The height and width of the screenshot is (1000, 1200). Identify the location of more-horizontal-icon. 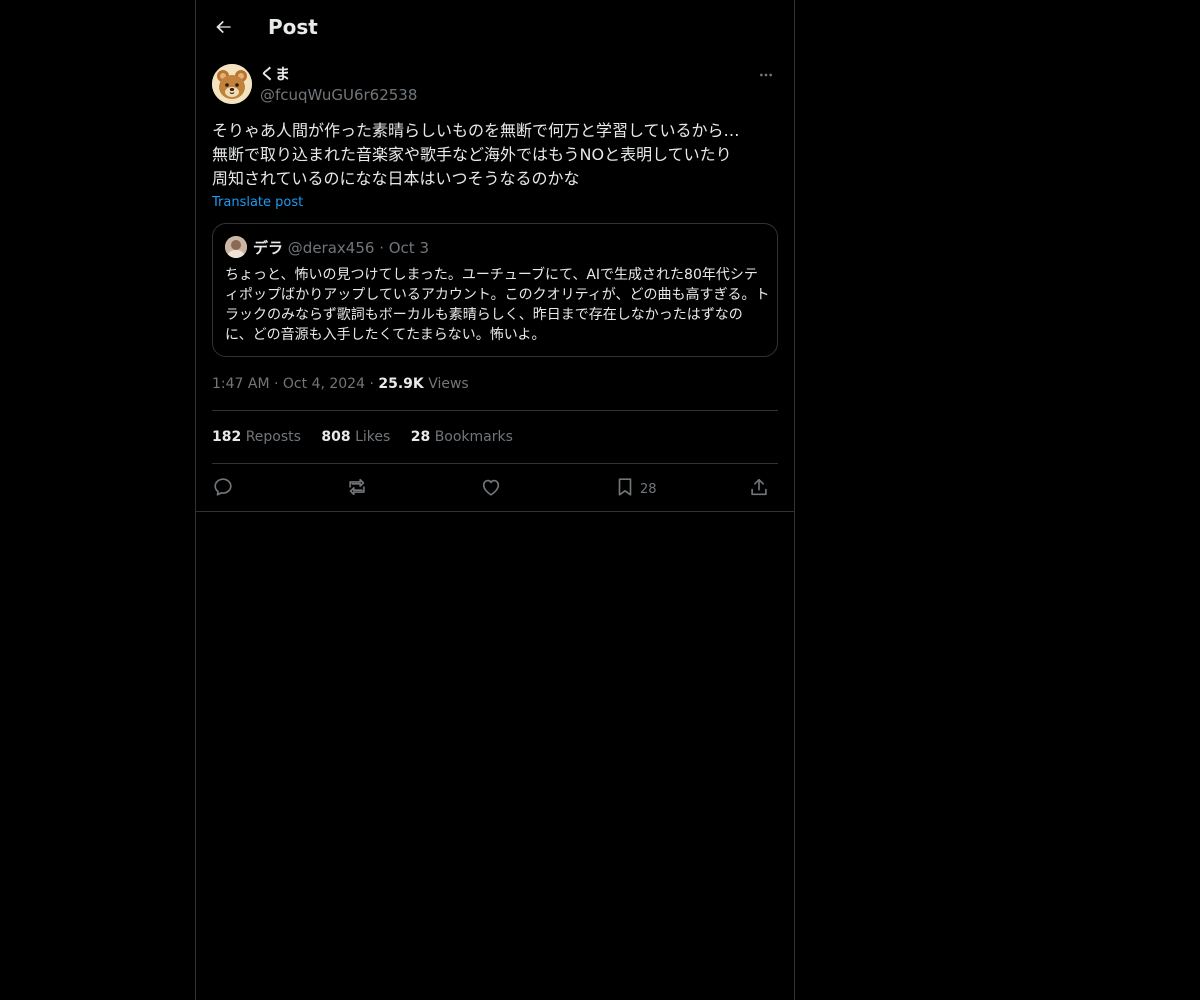
(766, 75).